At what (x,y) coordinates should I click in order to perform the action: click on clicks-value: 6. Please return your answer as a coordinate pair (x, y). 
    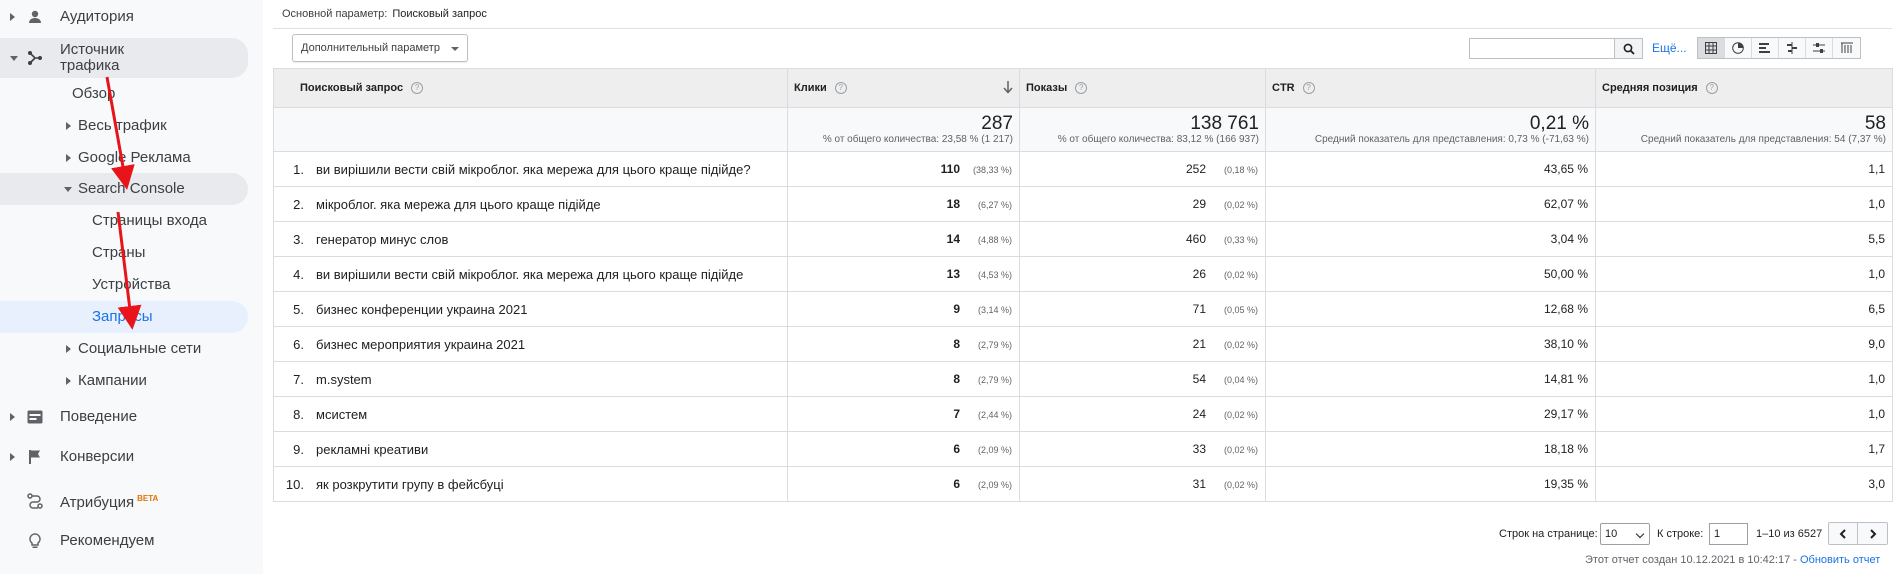
    Looking at the image, I should click on (956, 449).